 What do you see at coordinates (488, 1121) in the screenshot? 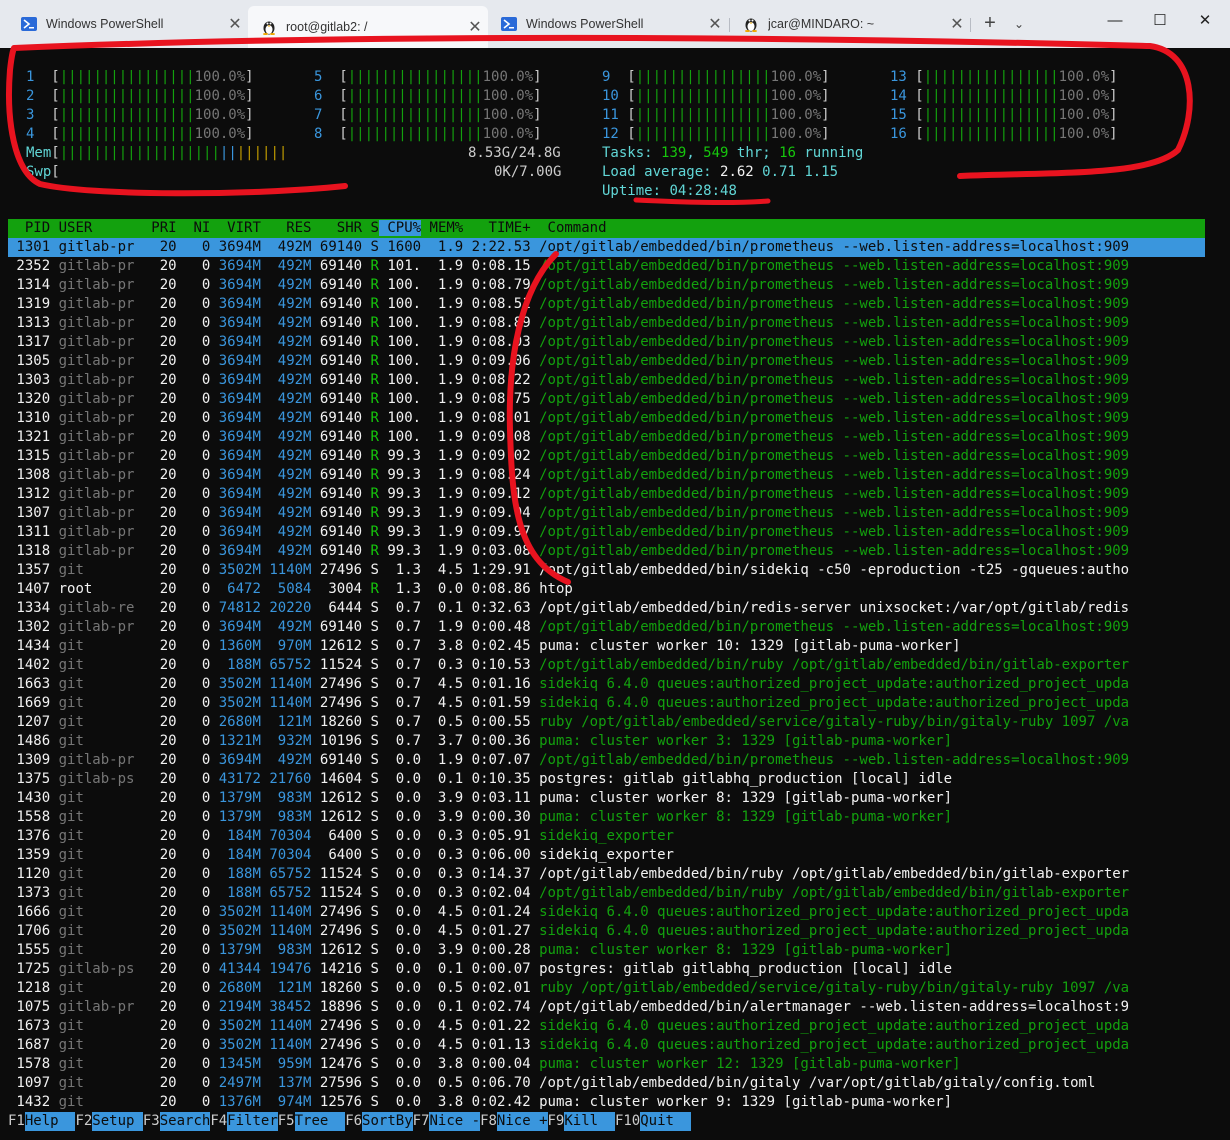
I see `fkey-f8: F8` at bounding box center [488, 1121].